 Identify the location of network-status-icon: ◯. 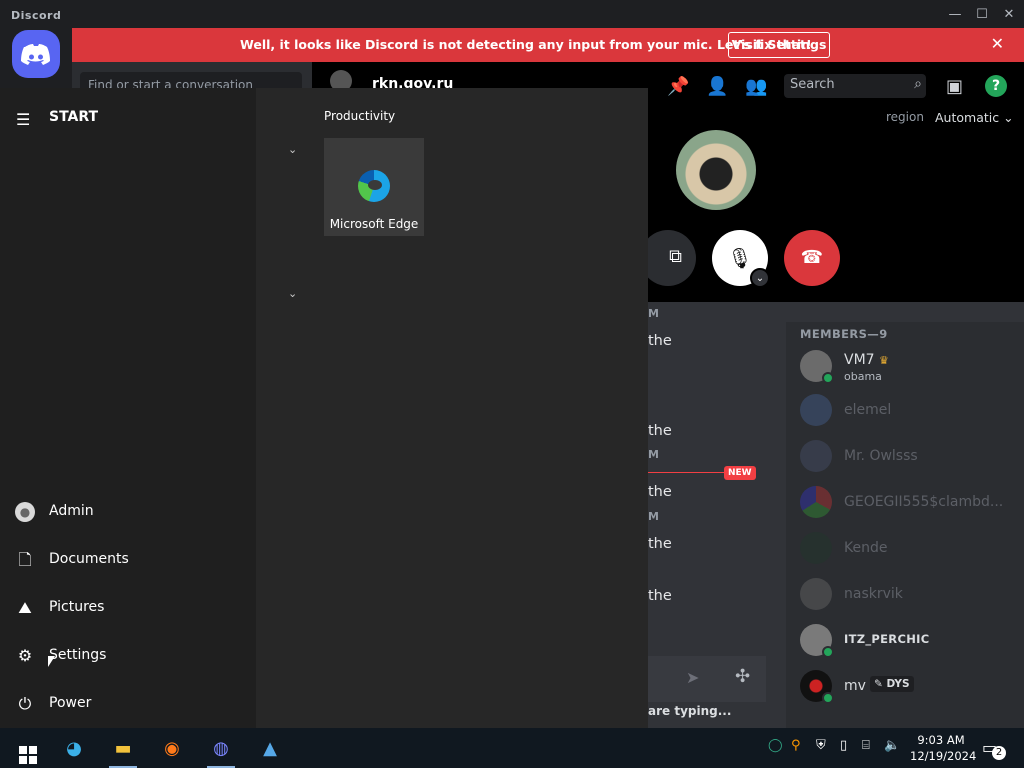
(775, 745).